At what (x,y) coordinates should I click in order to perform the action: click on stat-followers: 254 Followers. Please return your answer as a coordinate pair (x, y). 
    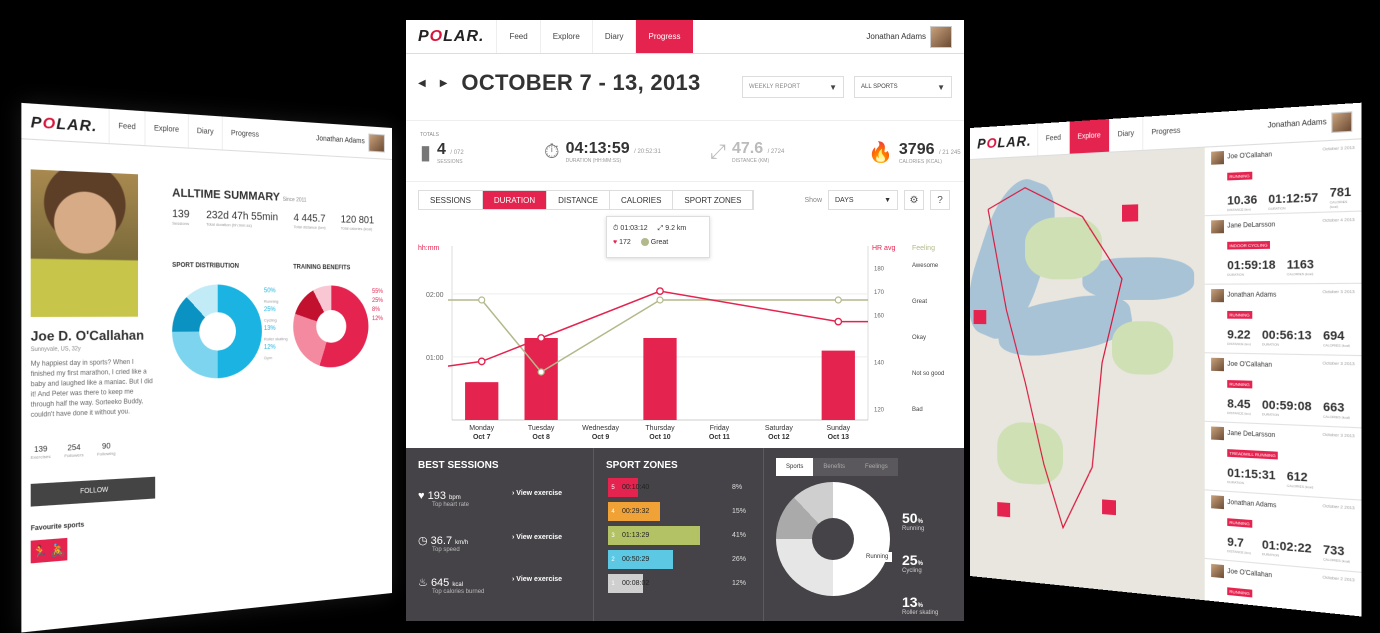
    Looking at the image, I should click on (73, 451).